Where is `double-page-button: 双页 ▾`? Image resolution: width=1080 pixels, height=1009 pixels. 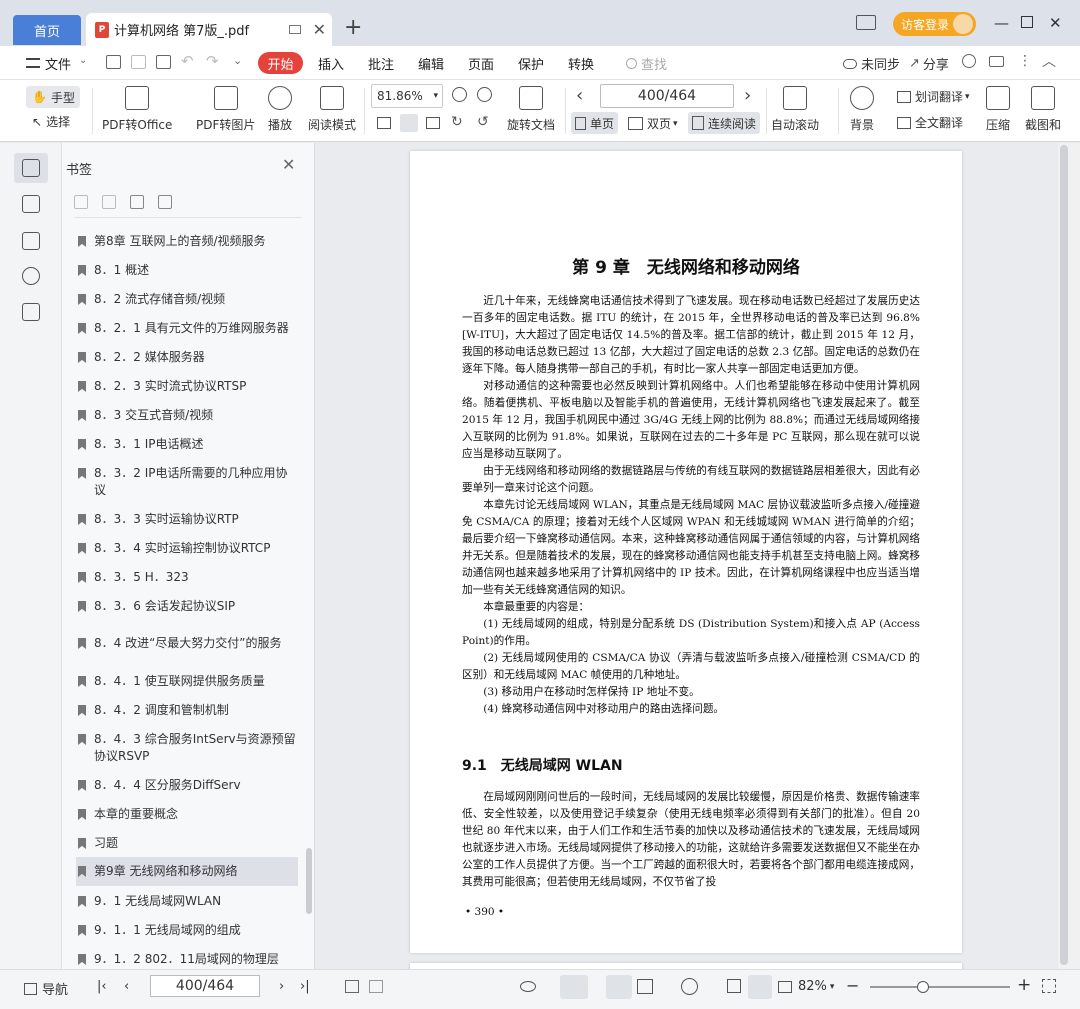 double-page-button: 双页 ▾ is located at coordinates (653, 123).